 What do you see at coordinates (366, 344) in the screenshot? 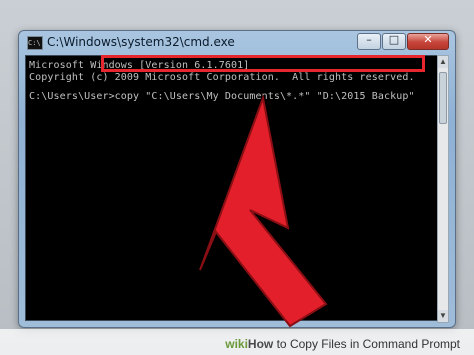
I see `footer-title: to Copy Files in Command Prompt` at bounding box center [366, 344].